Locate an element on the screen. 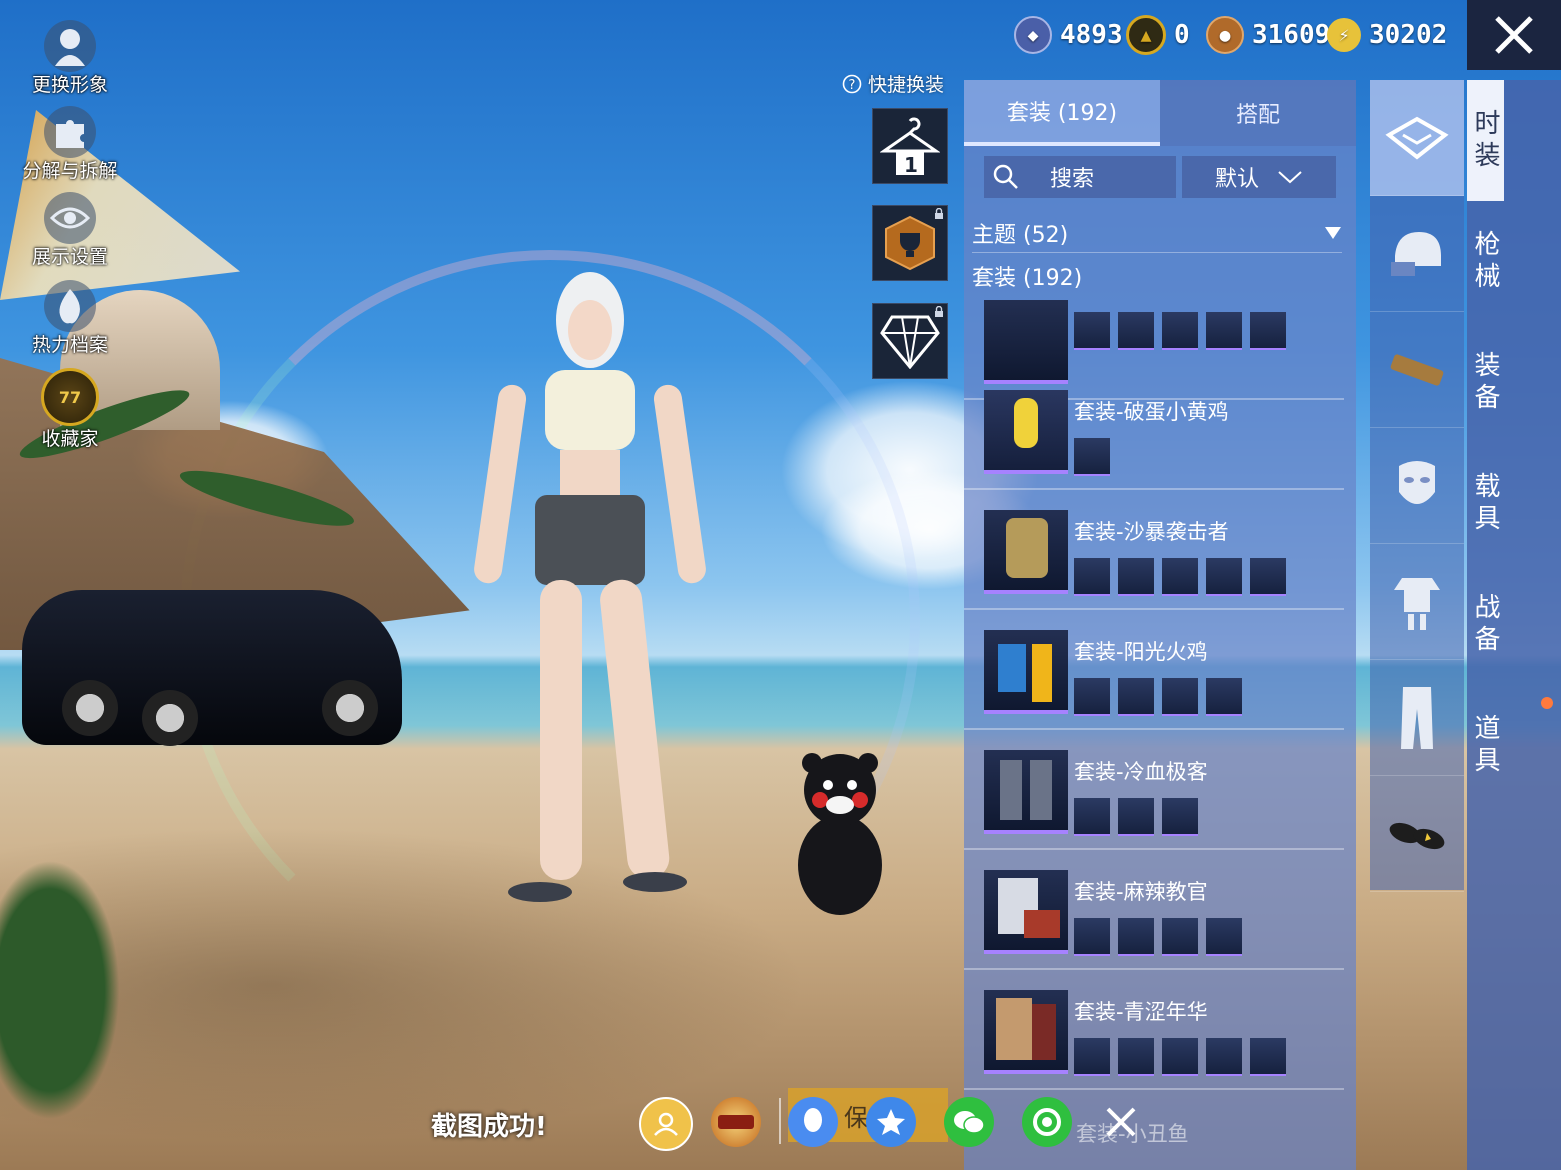 The width and height of the screenshot is (1561, 1170). sort-dropdown: 默认 is located at coordinates (1259, 177).